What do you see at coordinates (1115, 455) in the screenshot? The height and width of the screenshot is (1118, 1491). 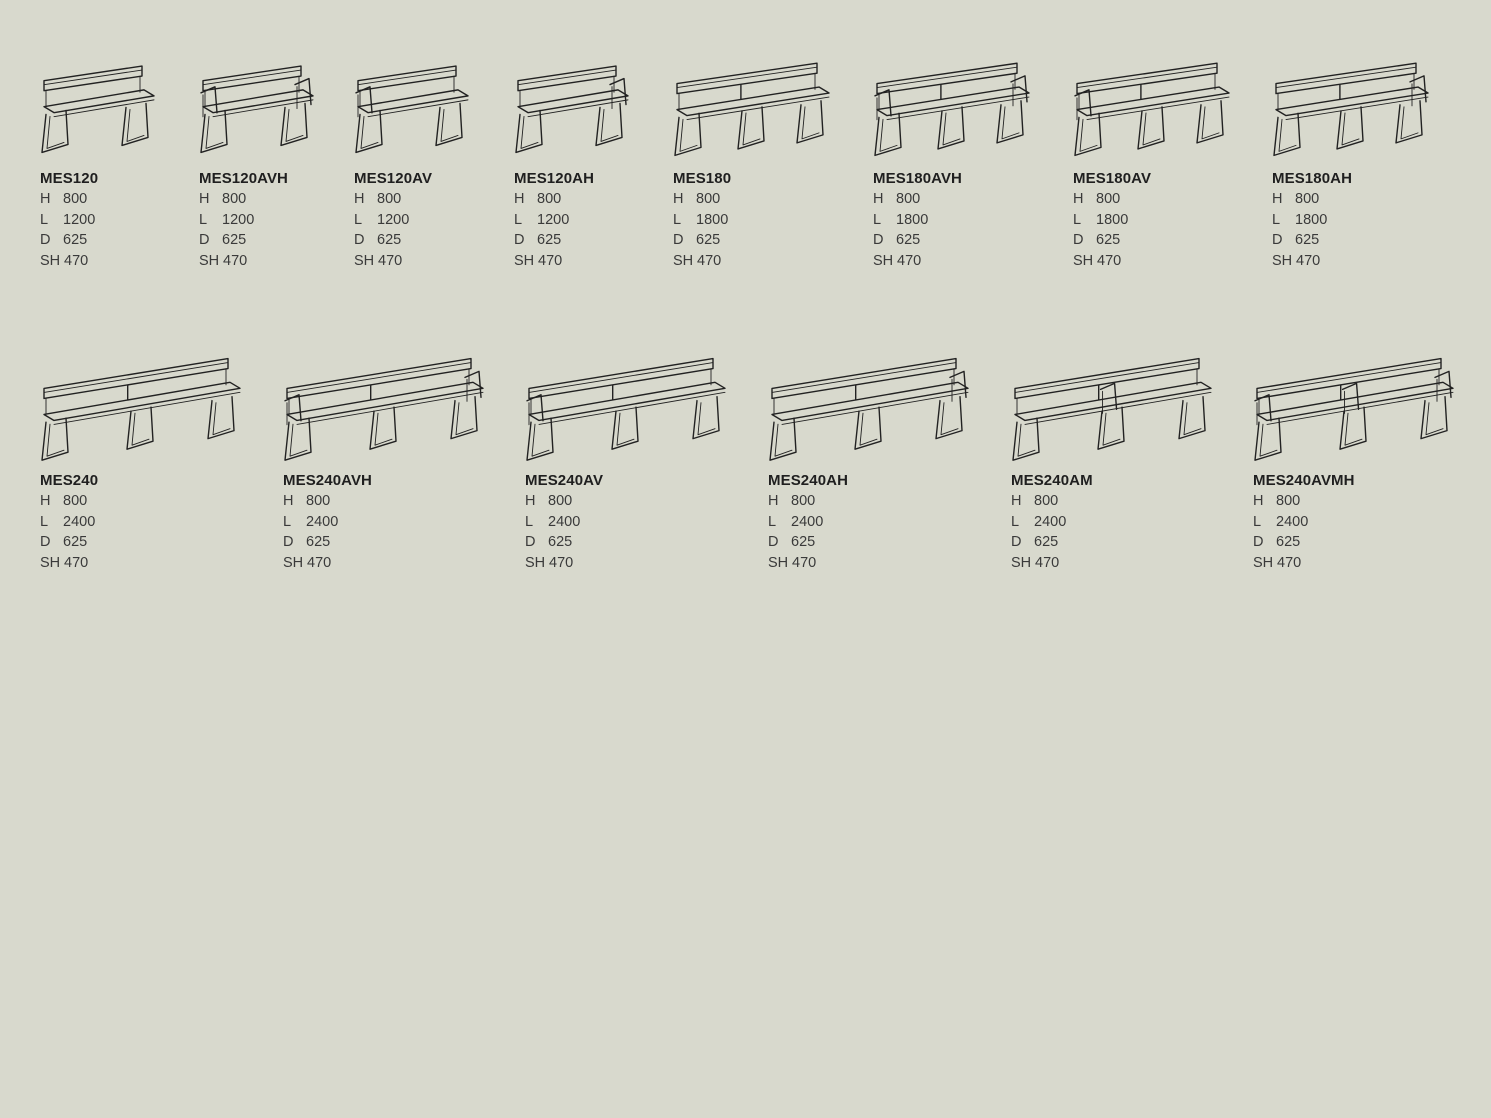 I see `bench-card-mes240am: MES240AM H 800 L 2400 D 625 SH 470` at bounding box center [1115, 455].